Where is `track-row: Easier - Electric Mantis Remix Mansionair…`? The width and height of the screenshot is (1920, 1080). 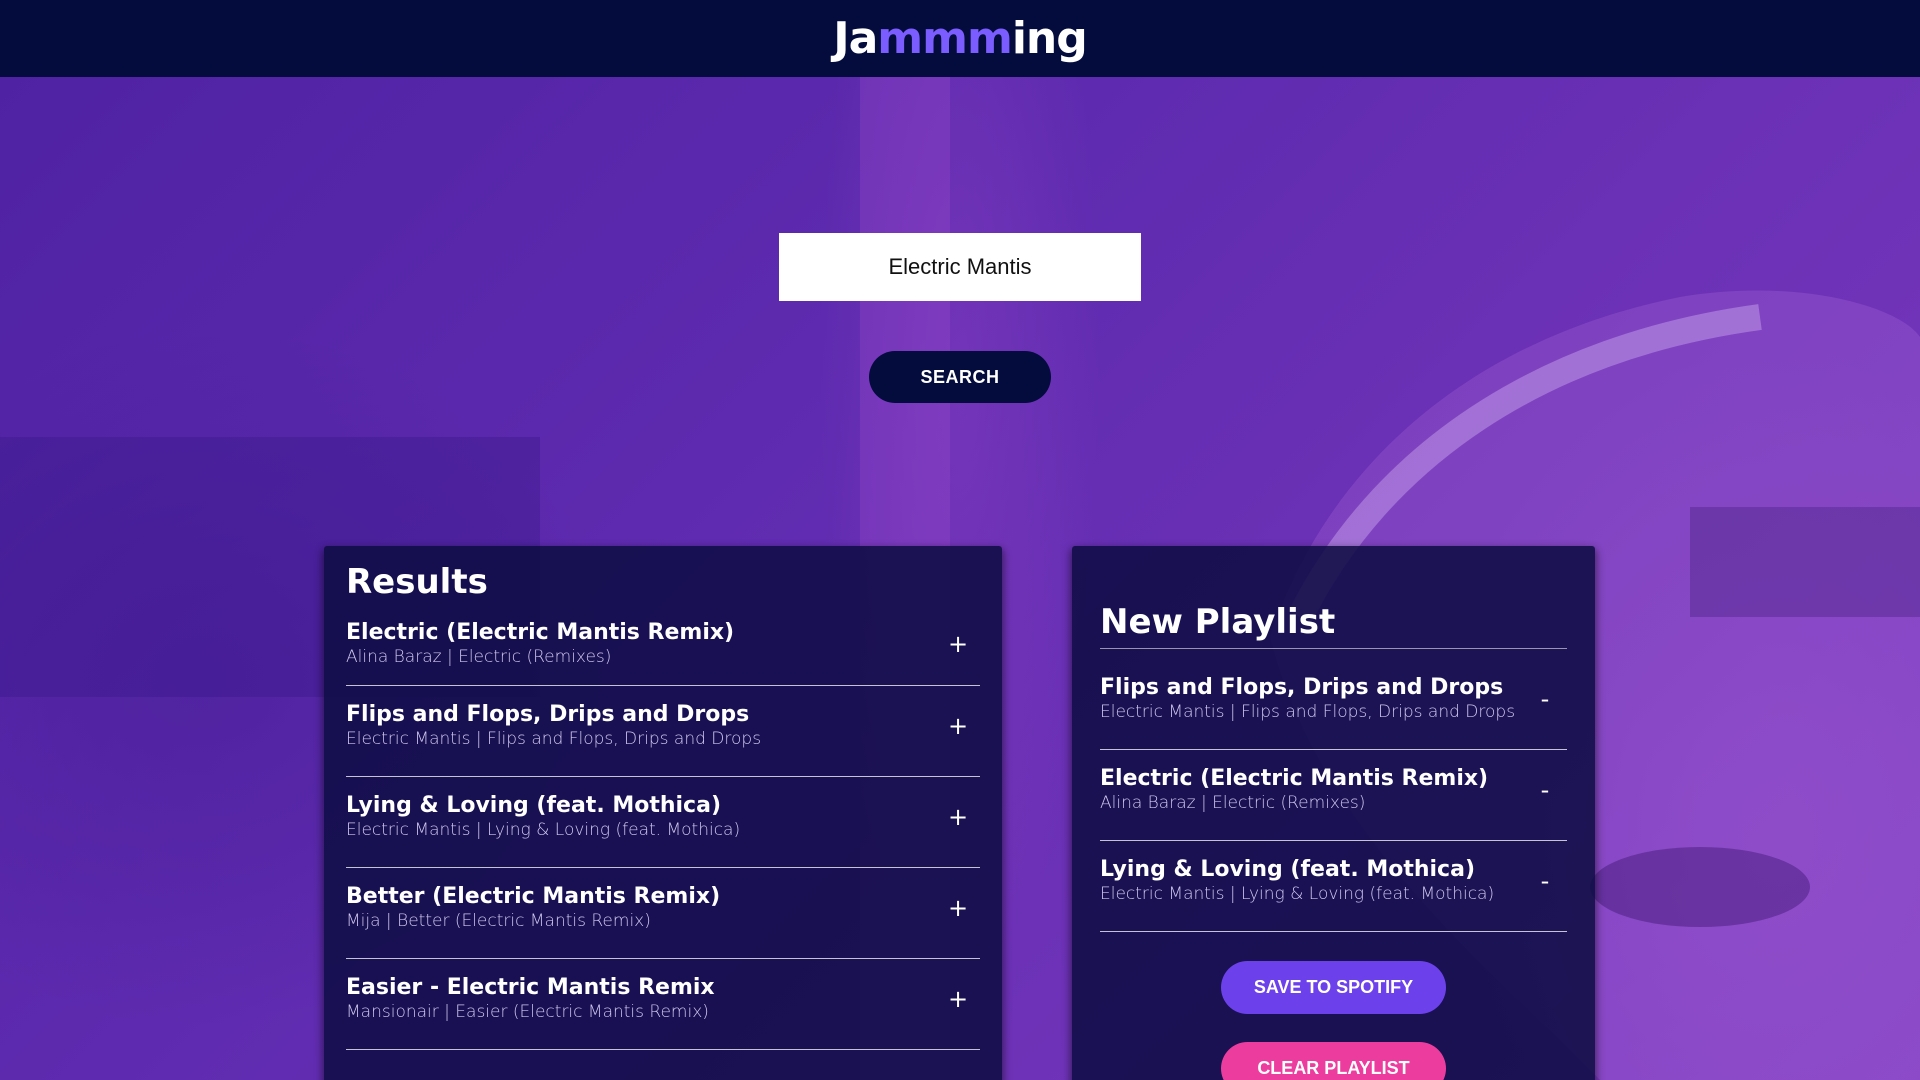 track-row: Easier - Electric Mantis Remix Mansionair… is located at coordinates (663, 1004).